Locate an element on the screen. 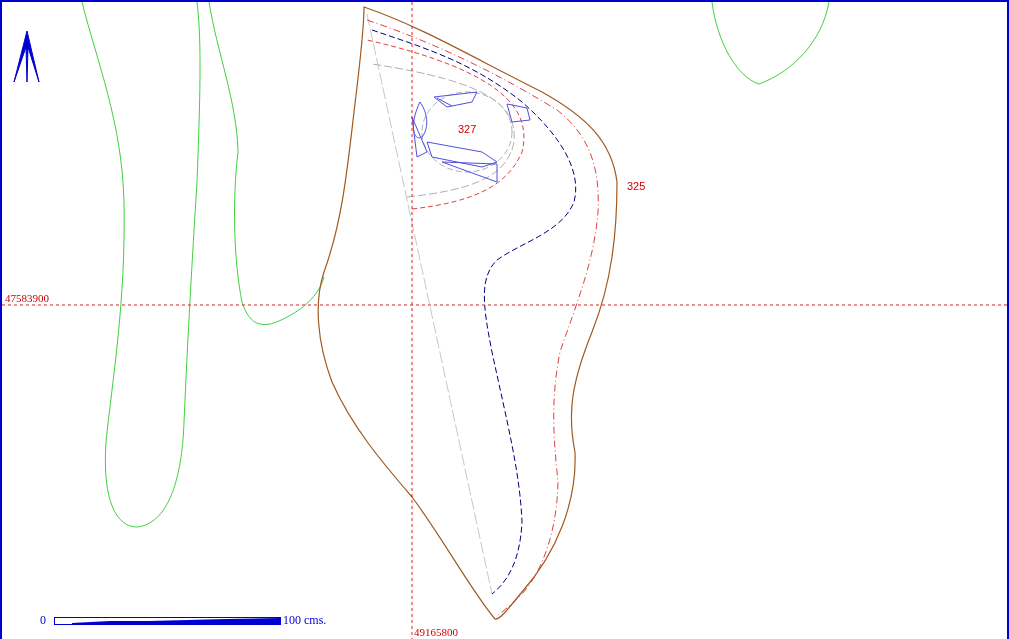 Image resolution: width=1009 pixels, height=639 pixels. elevation-label: 327 is located at coordinates (467, 129).